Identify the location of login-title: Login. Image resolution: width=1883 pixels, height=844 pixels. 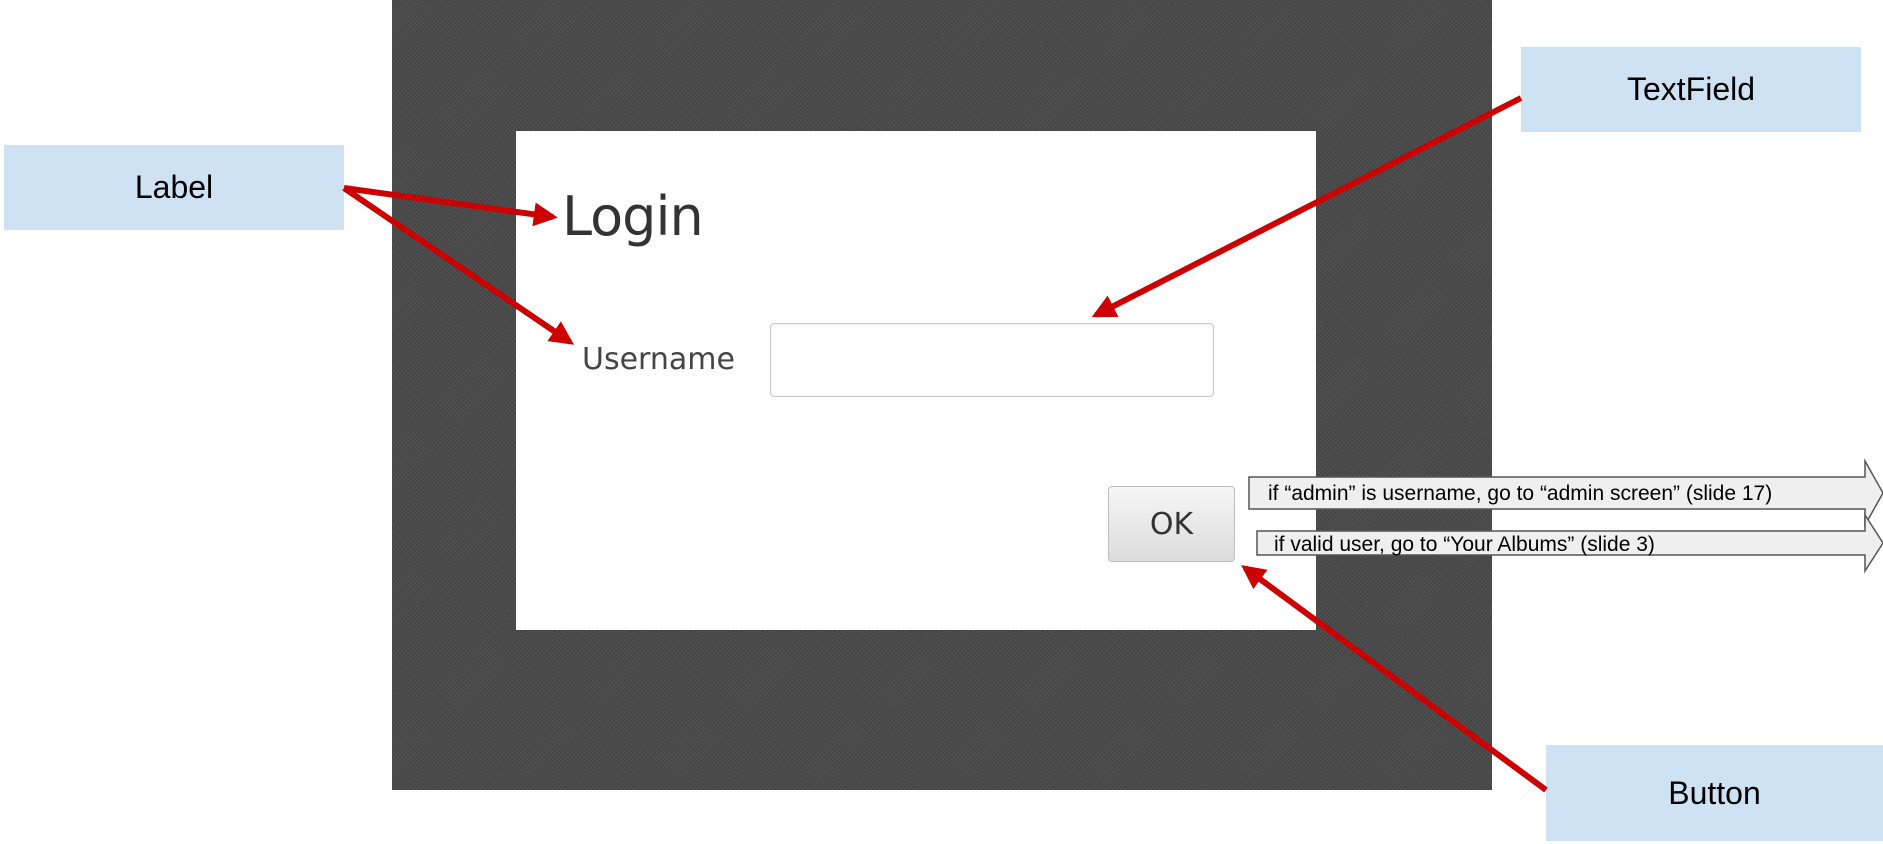
(633, 216).